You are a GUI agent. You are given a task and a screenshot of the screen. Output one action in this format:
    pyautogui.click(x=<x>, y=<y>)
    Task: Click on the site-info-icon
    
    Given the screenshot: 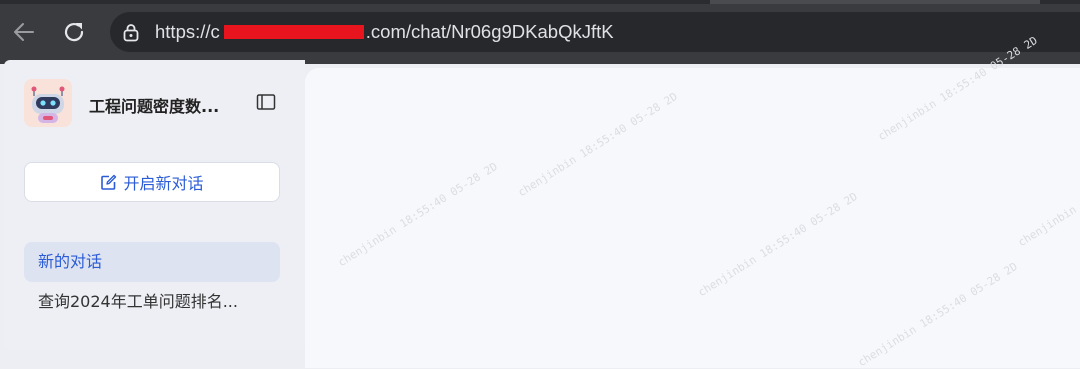 What is the action you would take?
    pyautogui.click(x=131, y=32)
    